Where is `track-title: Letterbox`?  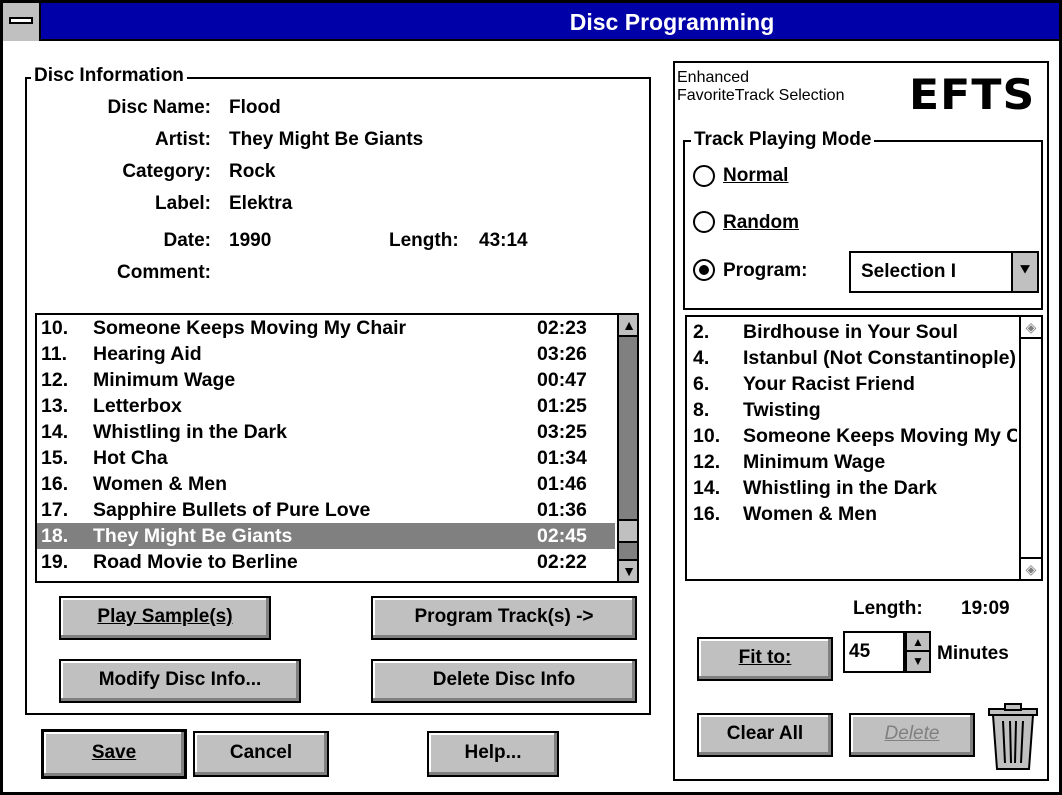 track-title: Letterbox is located at coordinates (137, 406).